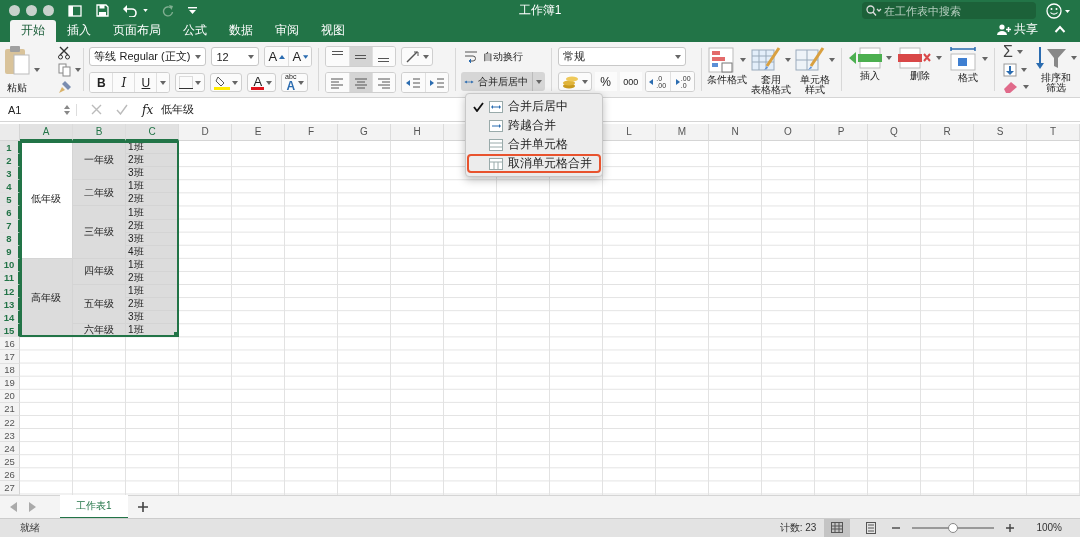  Describe the element at coordinates (947, 132) in the screenshot. I see `column-header: R` at that location.